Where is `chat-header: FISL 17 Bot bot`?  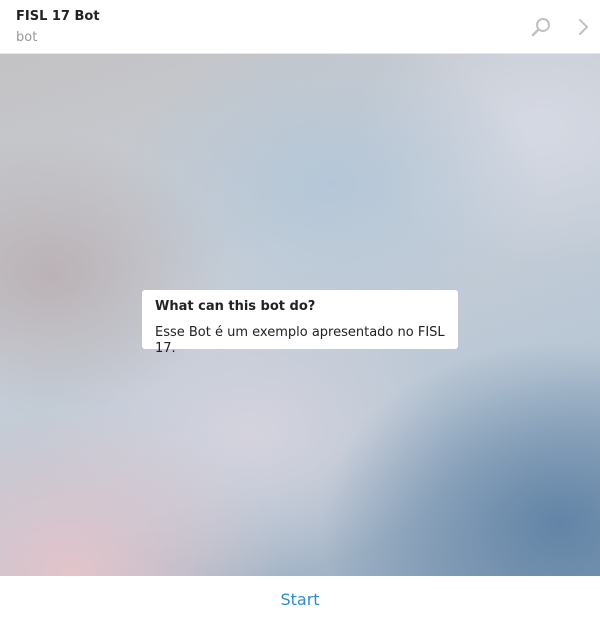
chat-header: FISL 17 Bot bot is located at coordinates (300, 27).